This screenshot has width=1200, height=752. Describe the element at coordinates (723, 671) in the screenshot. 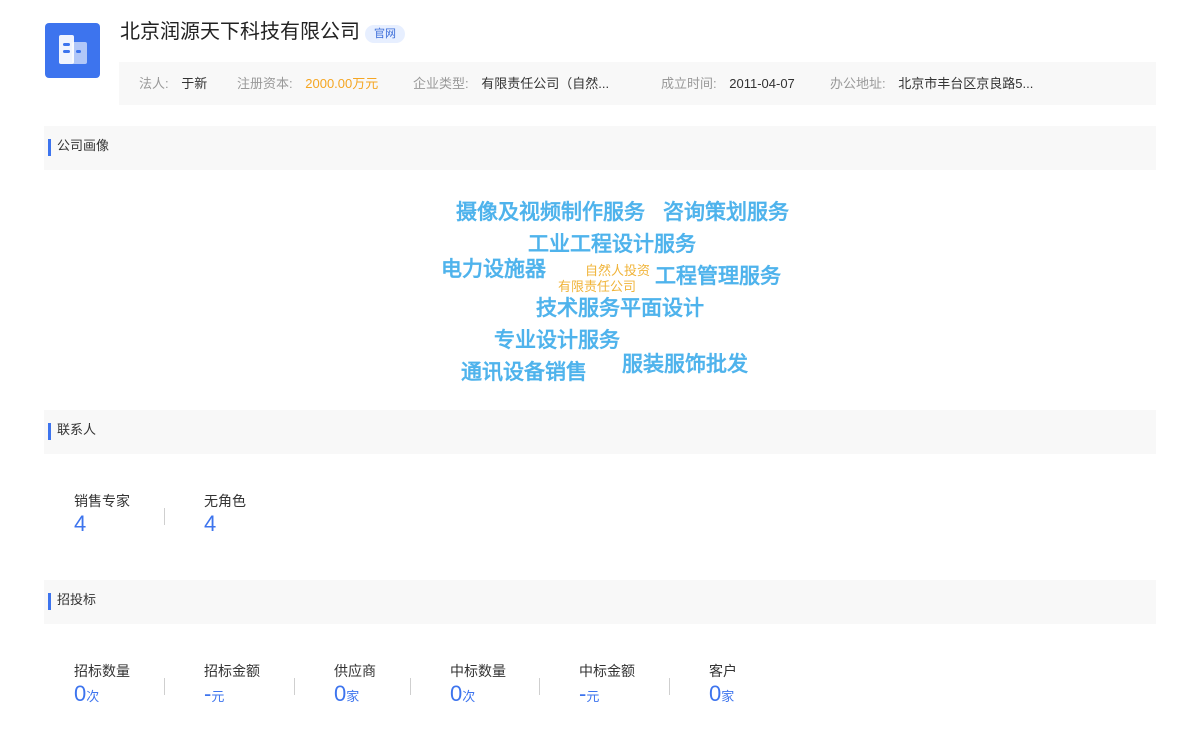

I see `stat-label: 客户` at that location.